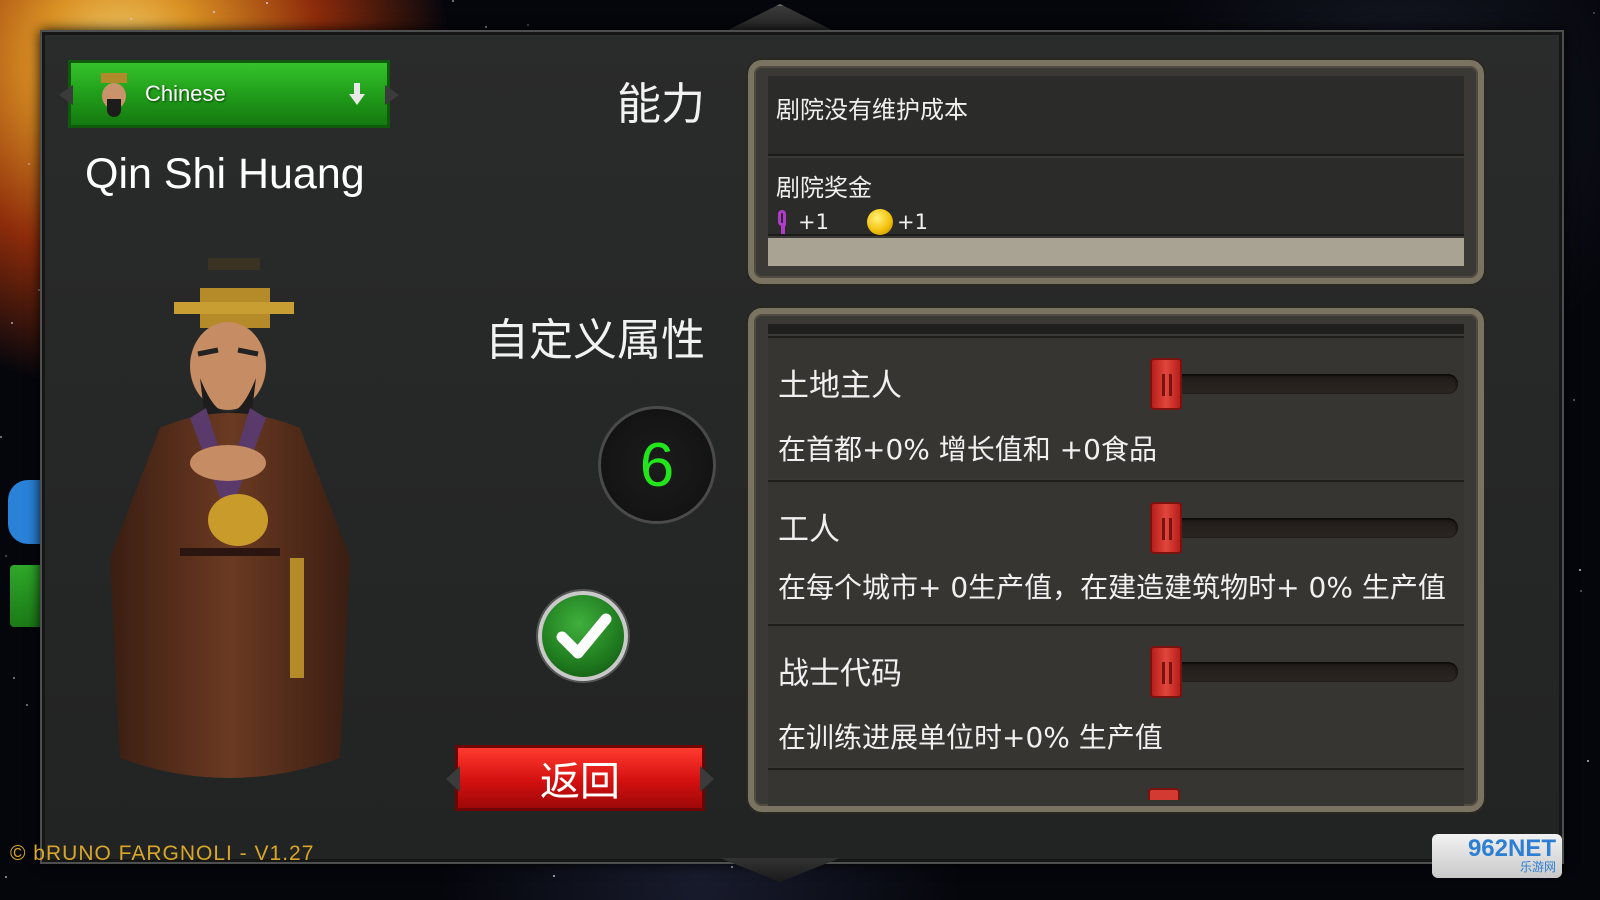  Describe the element at coordinates (162, 853) in the screenshot. I see `copyright-text: © bRUNO FARGNOLI - V1.27` at that location.